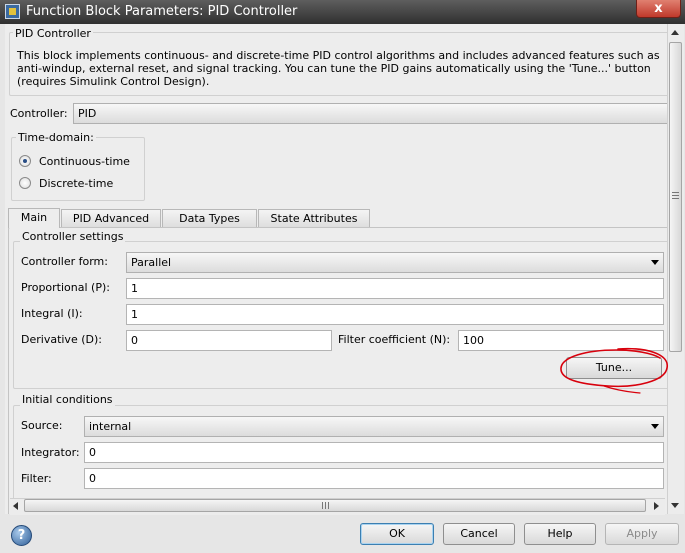  I want to click on scroll-down-icon, so click(675, 505).